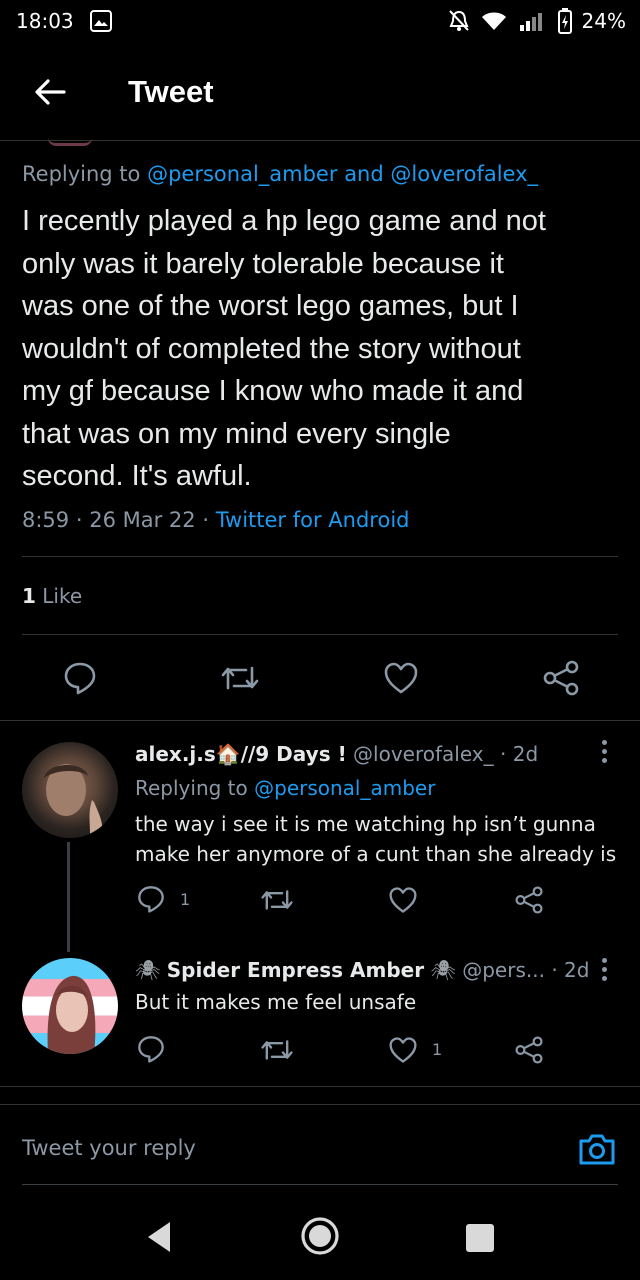 This screenshot has height=1280, width=640. I want to click on signal-icon, so click(530, 22).